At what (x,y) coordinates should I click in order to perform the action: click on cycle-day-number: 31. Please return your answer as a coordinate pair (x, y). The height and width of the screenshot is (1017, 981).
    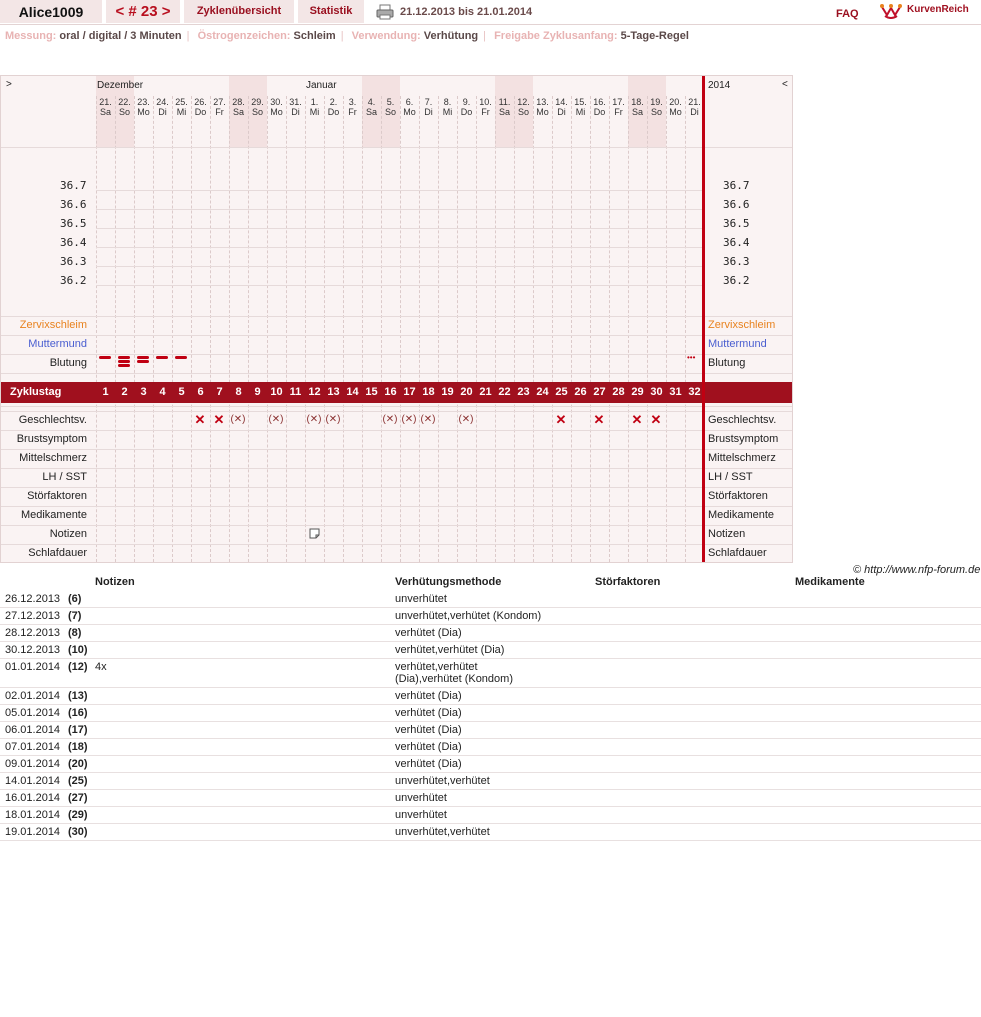
    Looking at the image, I should click on (675, 392).